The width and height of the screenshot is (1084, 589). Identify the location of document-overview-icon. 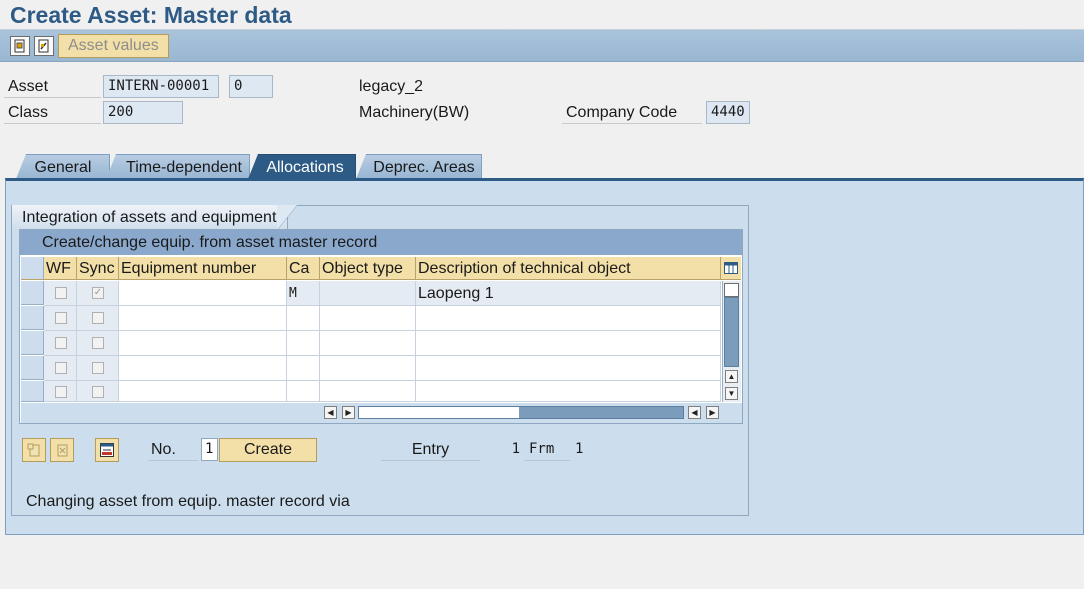
(20, 46).